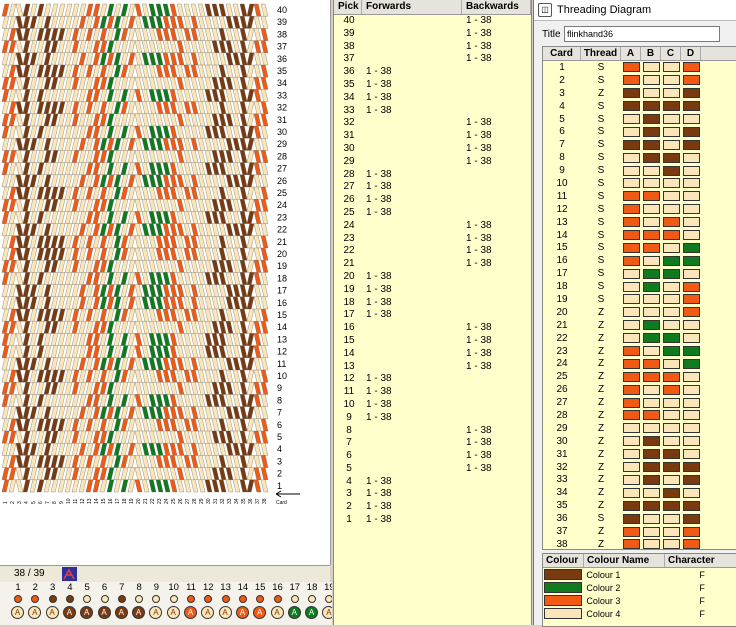 This screenshot has height=627, width=736. Describe the element at coordinates (432, 405) in the screenshot. I see `pick-row: 10 1 - 38` at that location.